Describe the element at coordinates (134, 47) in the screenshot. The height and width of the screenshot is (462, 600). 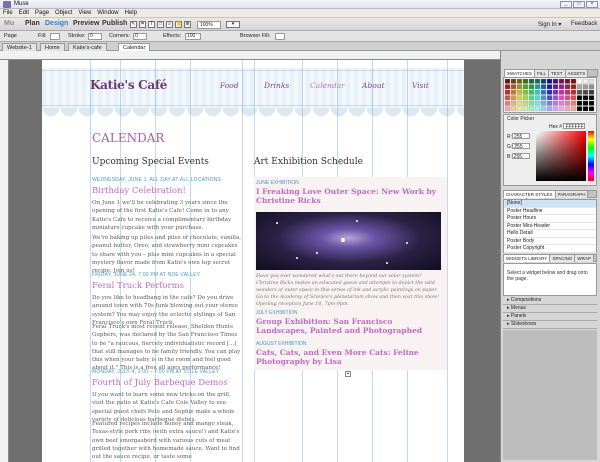
I see `tab-calendar: Calendar` at that location.